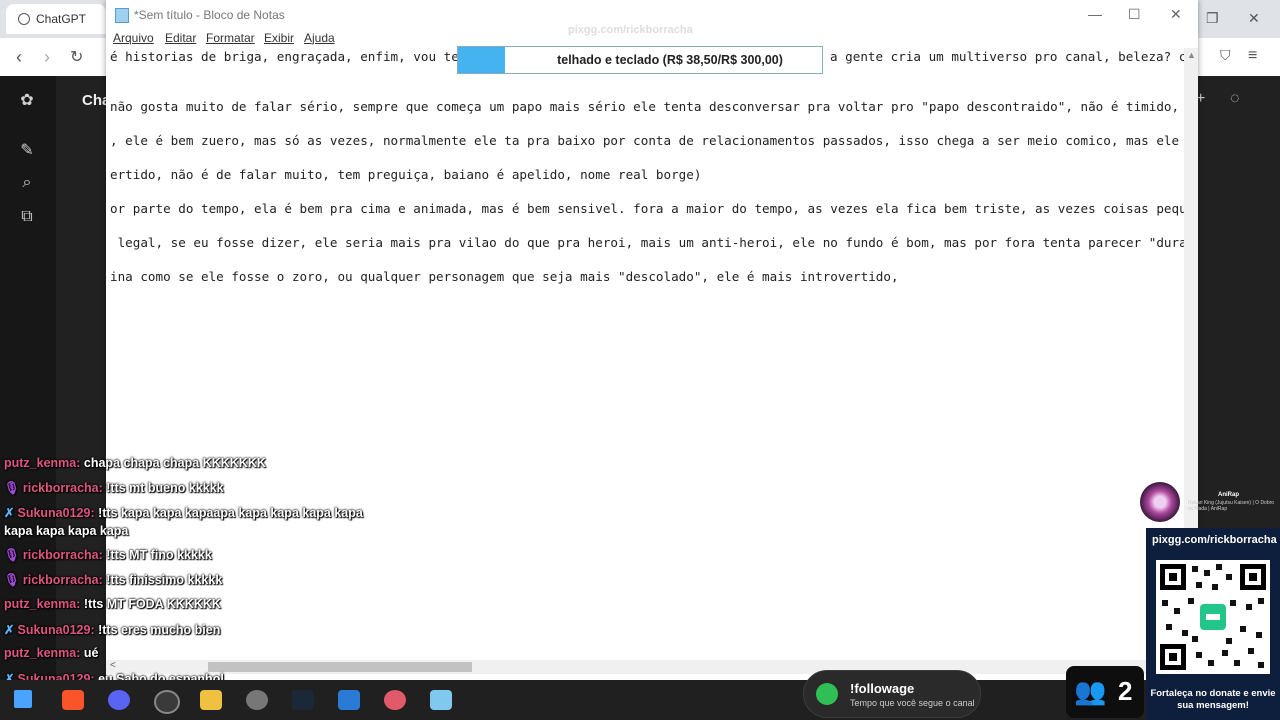 This screenshot has height=720, width=1280. What do you see at coordinates (167, 702) in the screenshot?
I see `obs-icon` at bounding box center [167, 702].